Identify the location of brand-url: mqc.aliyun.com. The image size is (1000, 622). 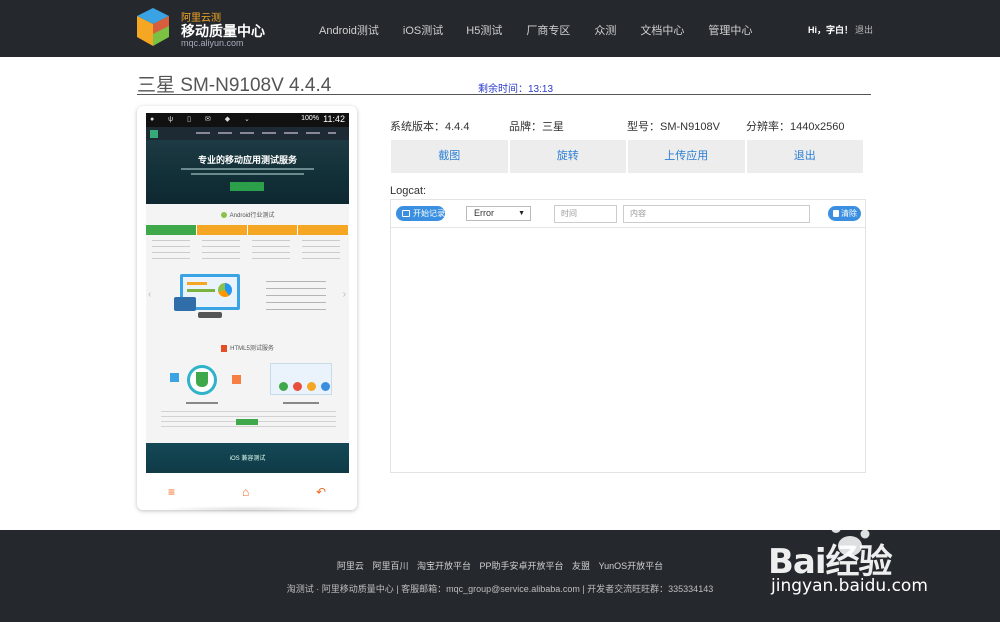
(212, 43).